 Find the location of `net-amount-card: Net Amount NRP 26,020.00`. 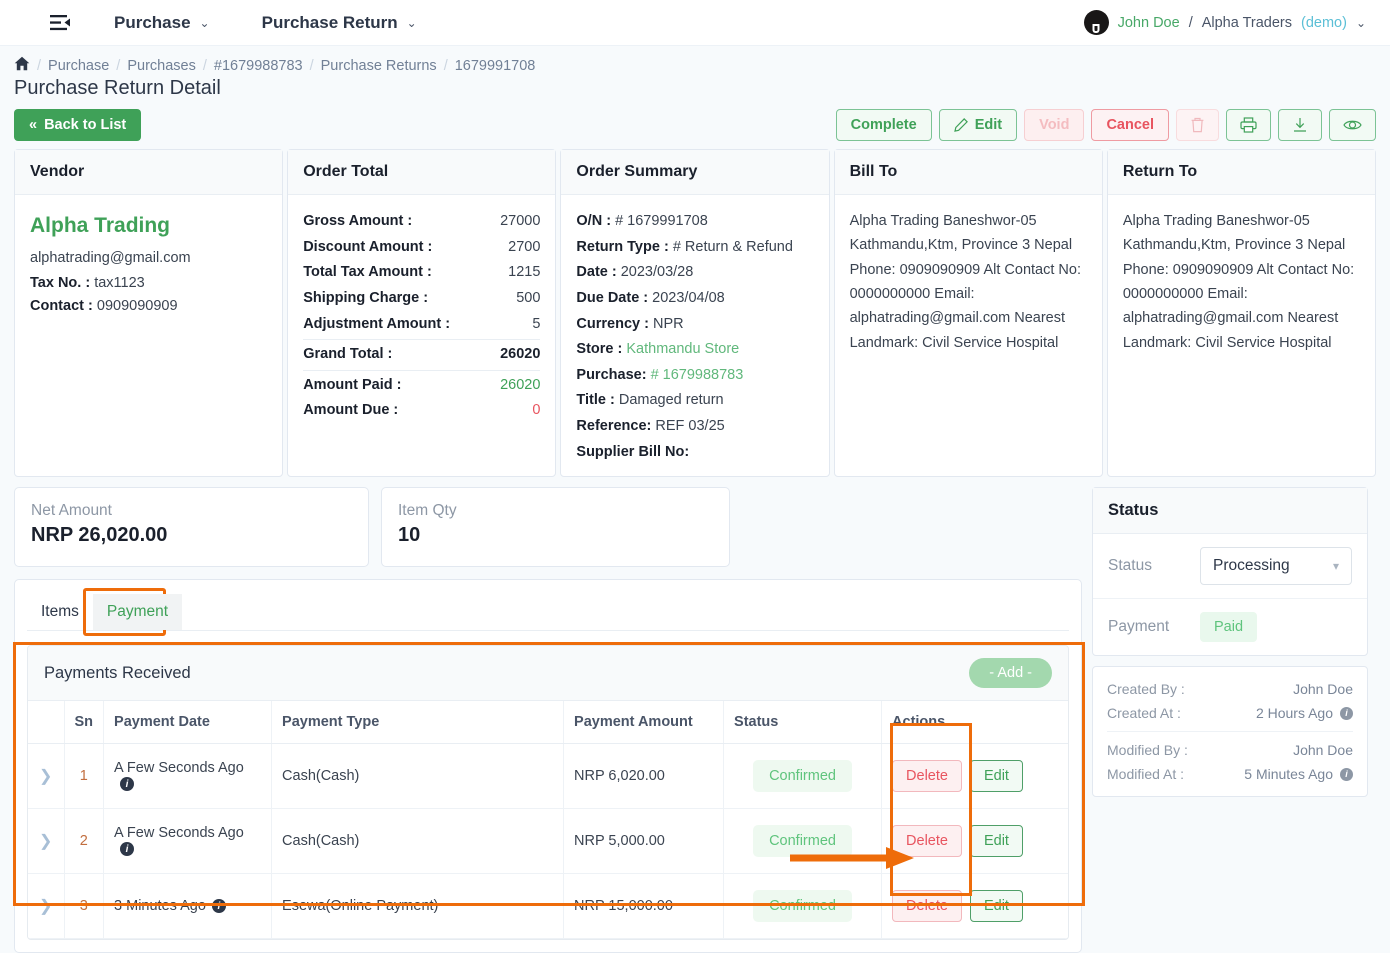

net-amount-card: Net Amount NRP 26,020.00 is located at coordinates (191, 527).